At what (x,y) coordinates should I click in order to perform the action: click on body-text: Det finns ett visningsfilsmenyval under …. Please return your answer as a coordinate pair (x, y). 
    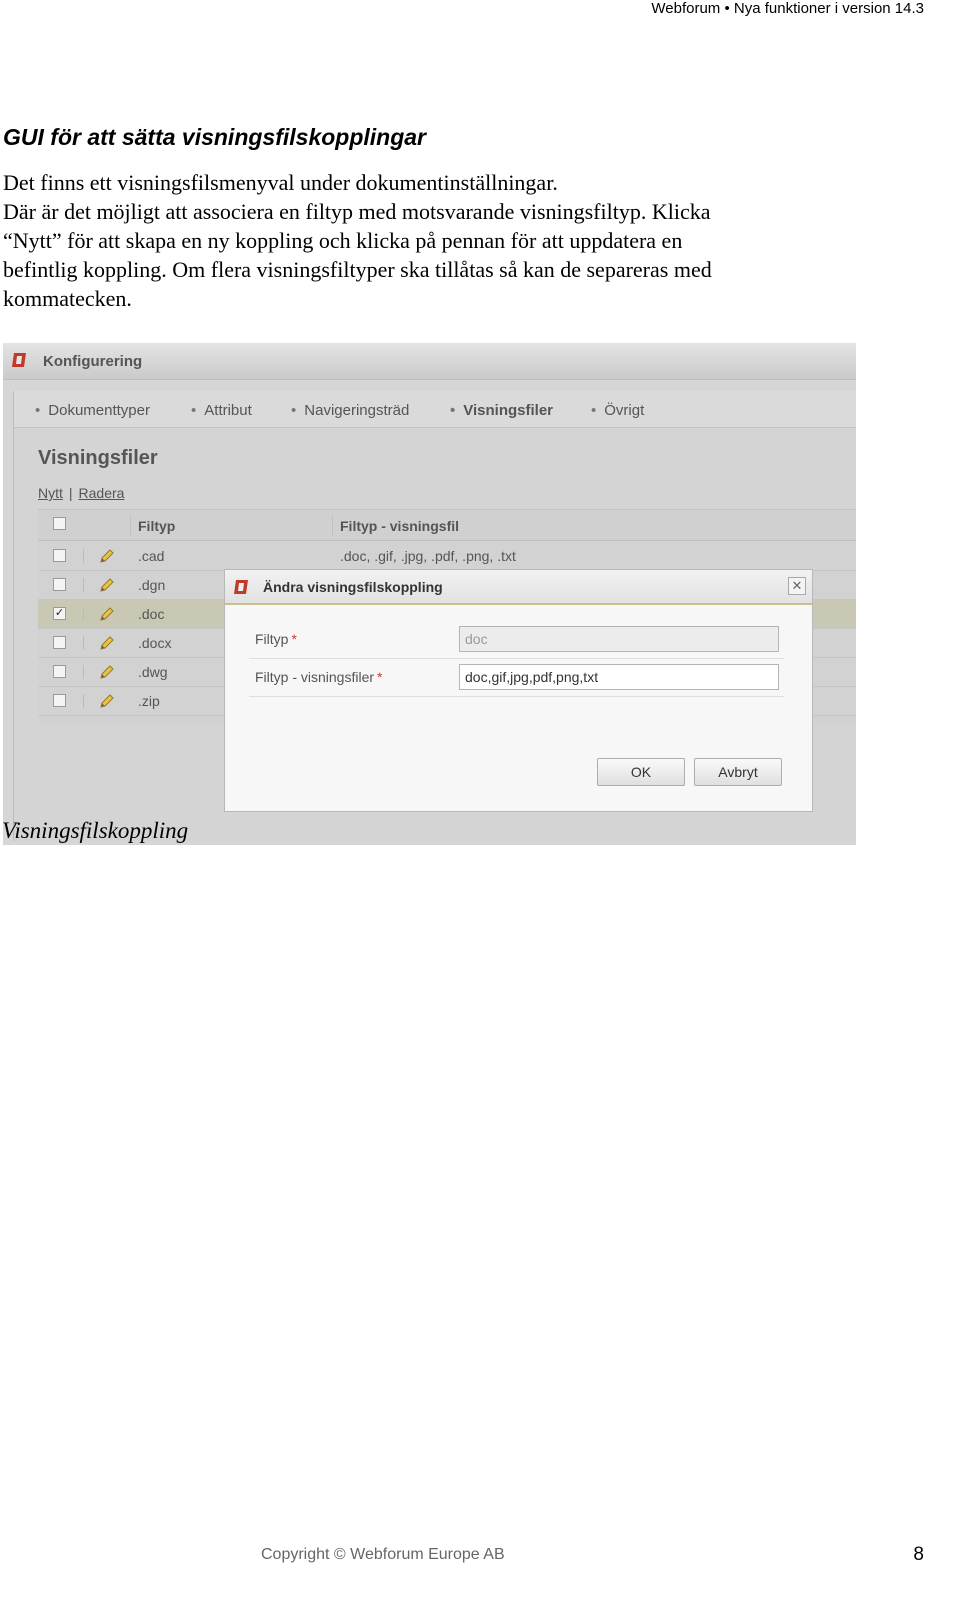
    Looking at the image, I should click on (413, 240).